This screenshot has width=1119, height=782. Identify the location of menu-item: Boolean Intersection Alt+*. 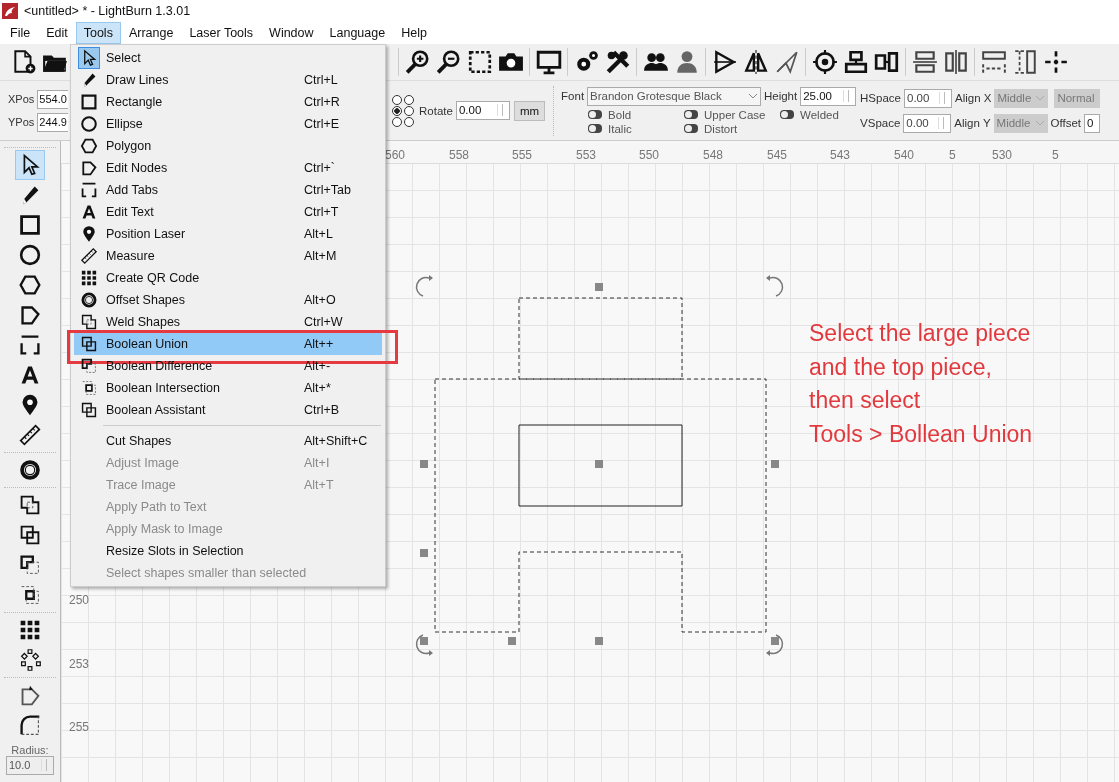
(228, 388).